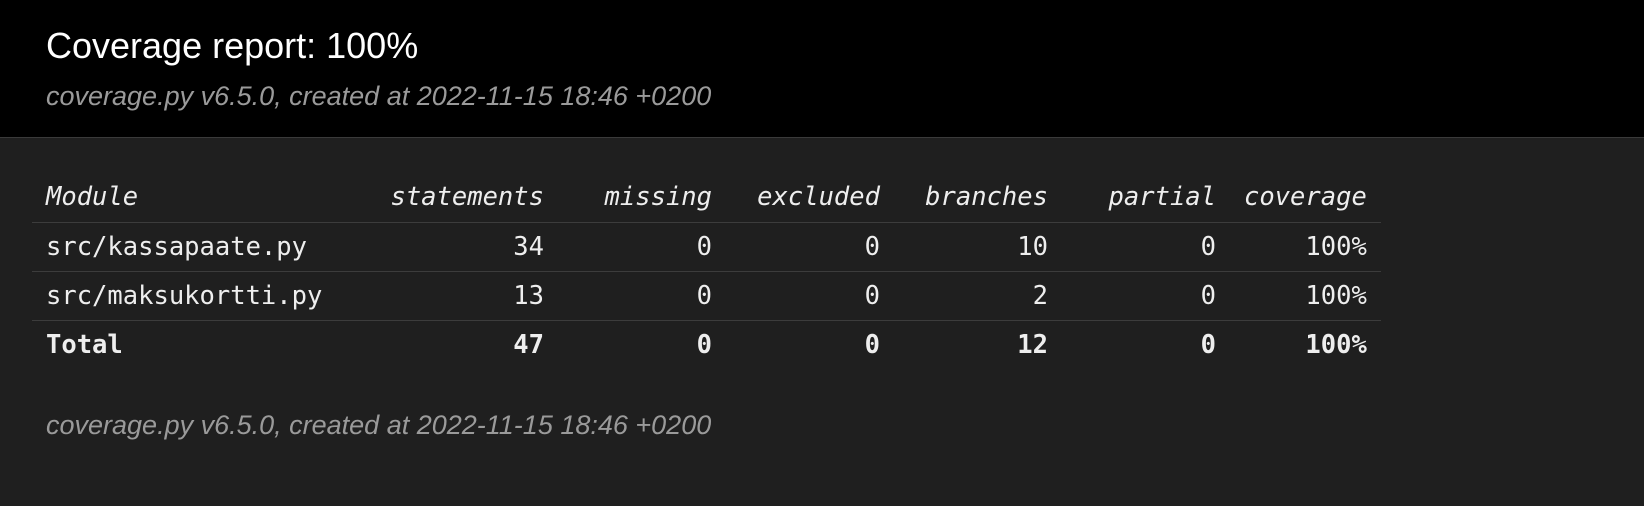 The height and width of the screenshot is (506, 1644). I want to click on total-excluded-cell: 0, so click(872, 345).